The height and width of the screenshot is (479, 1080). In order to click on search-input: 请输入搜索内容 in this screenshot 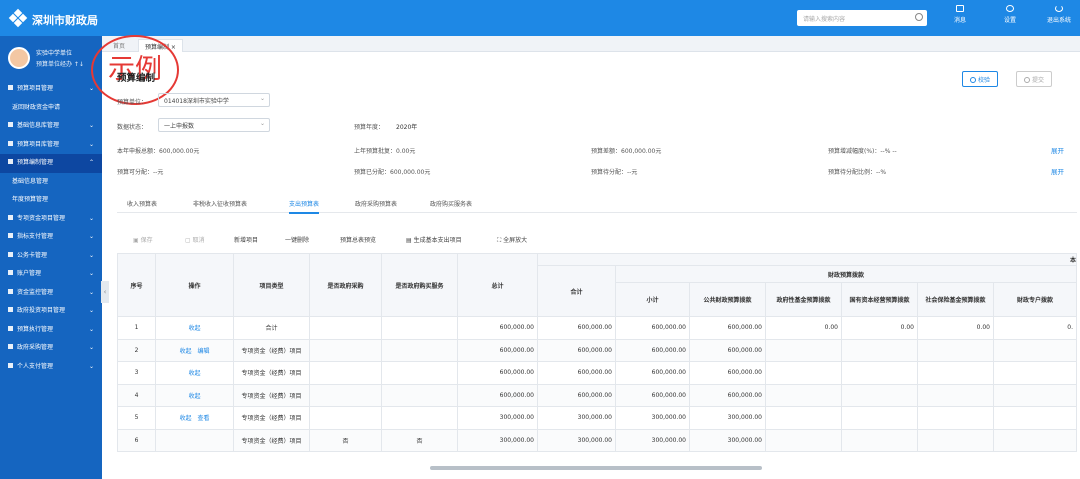, I will do `click(862, 18)`.